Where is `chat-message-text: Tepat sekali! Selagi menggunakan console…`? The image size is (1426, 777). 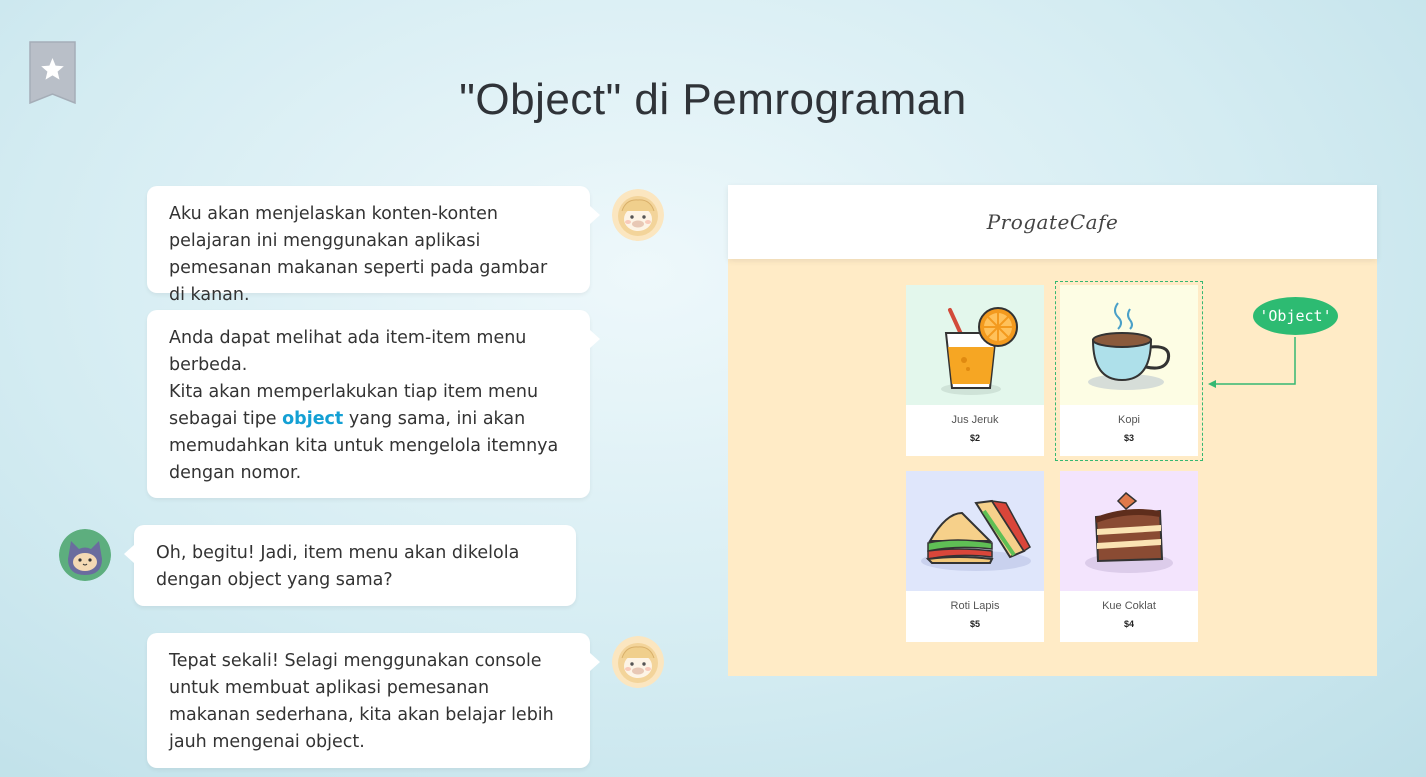
chat-message-text: Tepat sekali! Selagi menggunakan console… is located at coordinates (361, 701).